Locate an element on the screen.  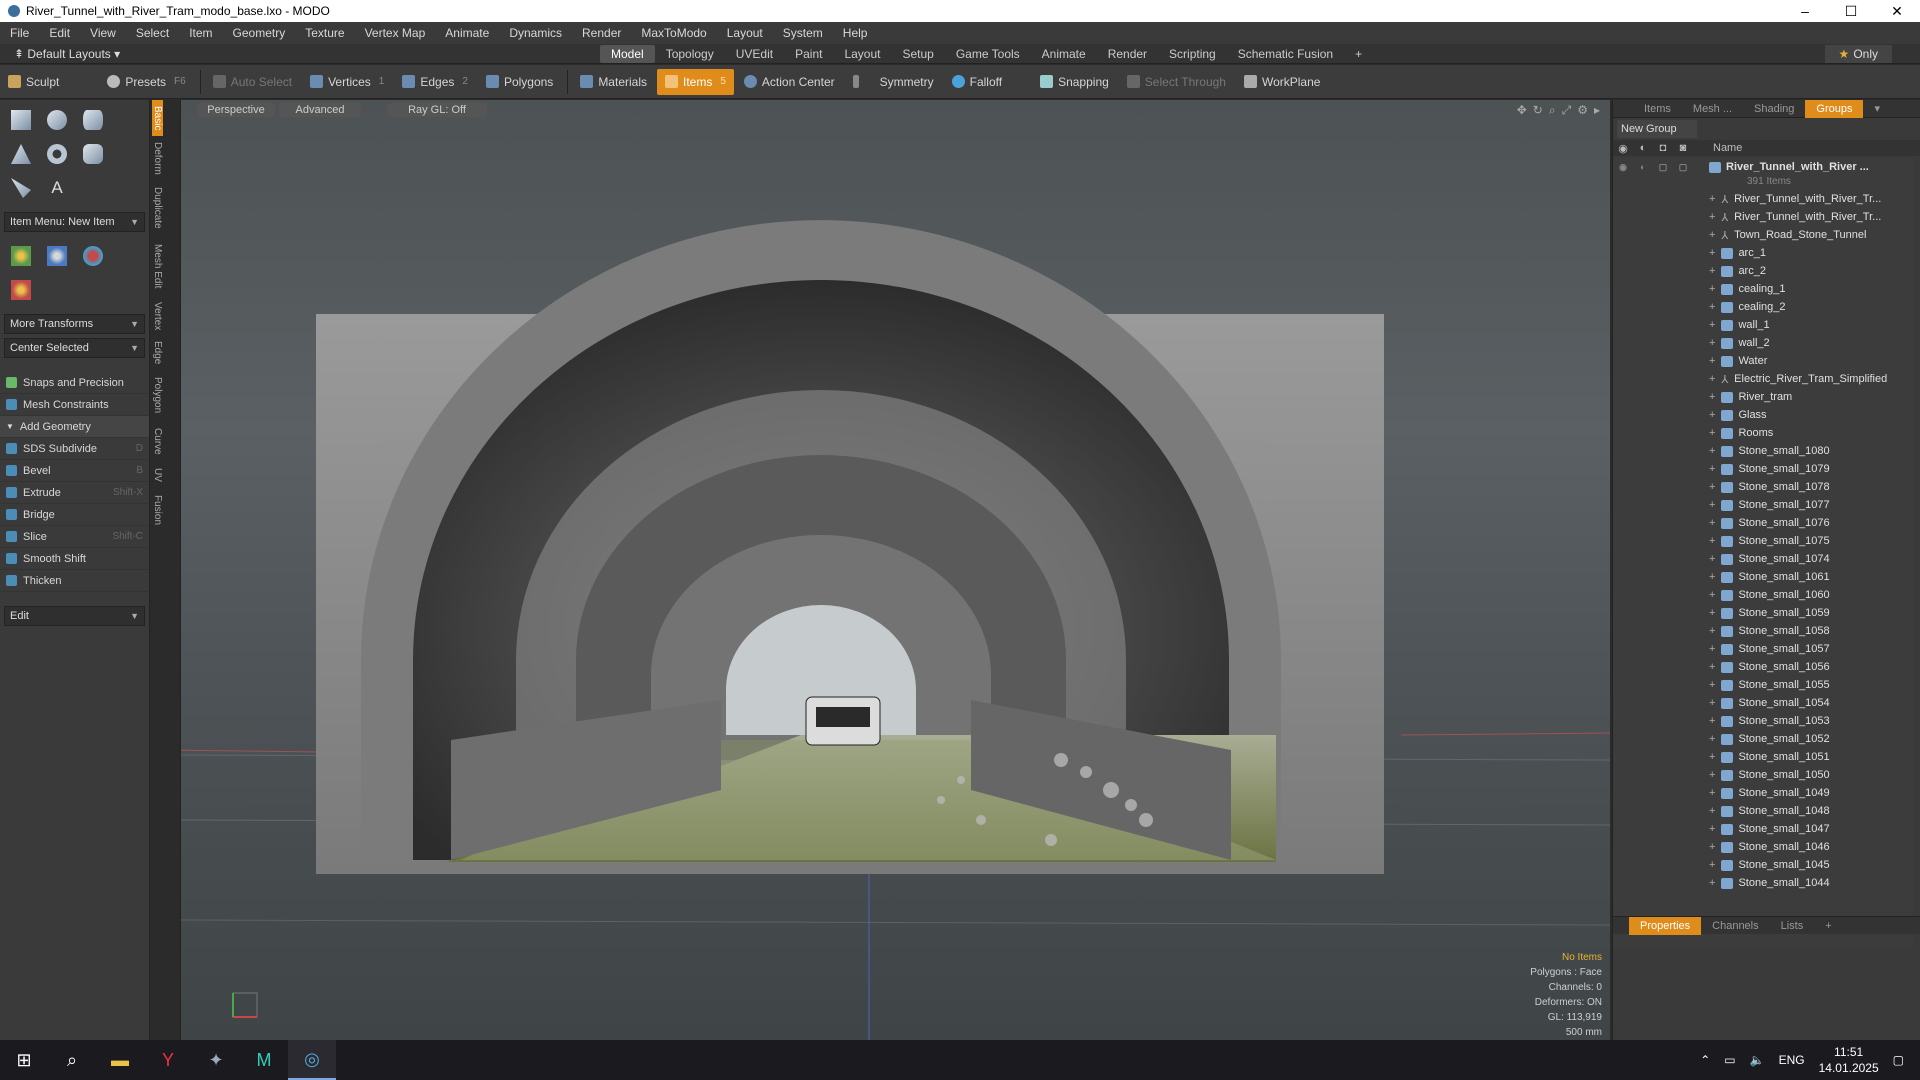
volume-icon: 🔈 is located at coordinates (1757, 1060).